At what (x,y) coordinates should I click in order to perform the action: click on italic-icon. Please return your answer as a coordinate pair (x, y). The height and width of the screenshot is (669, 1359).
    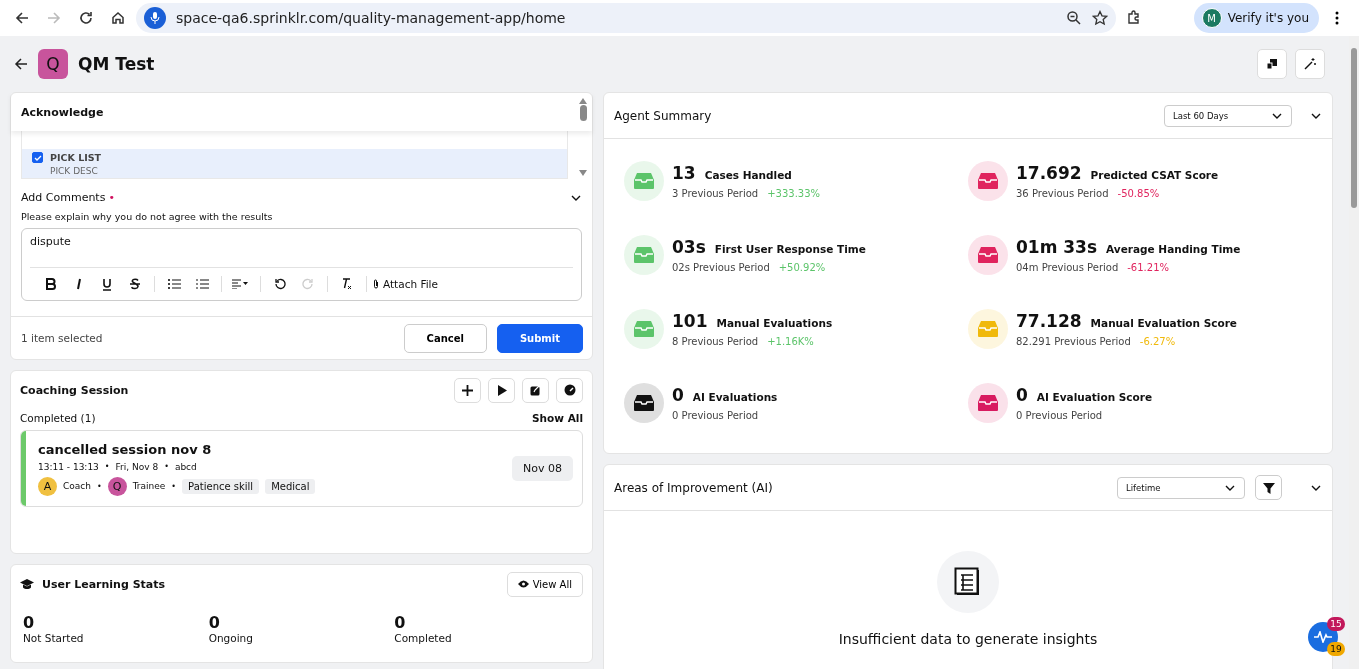
    Looking at the image, I should click on (79, 284).